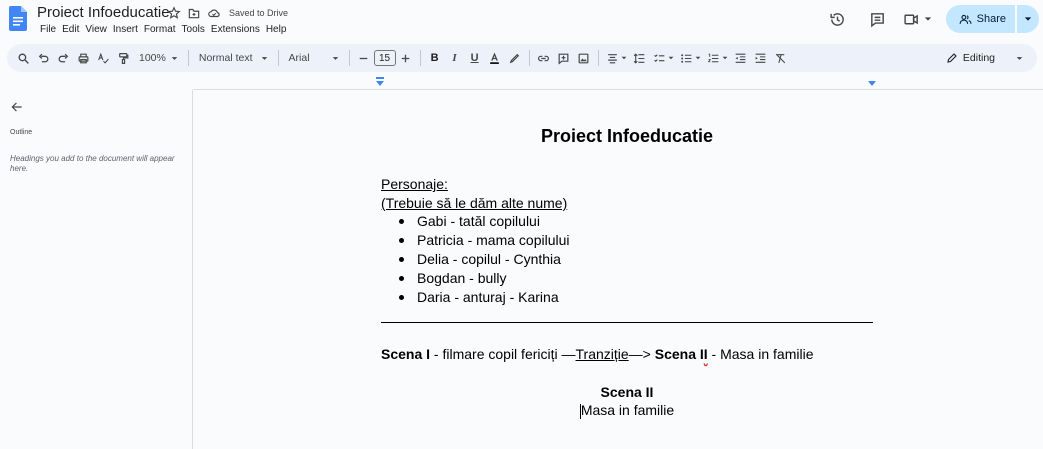  Describe the element at coordinates (760, 354) in the screenshot. I see `scene-2-description: - Masa in familie` at that location.